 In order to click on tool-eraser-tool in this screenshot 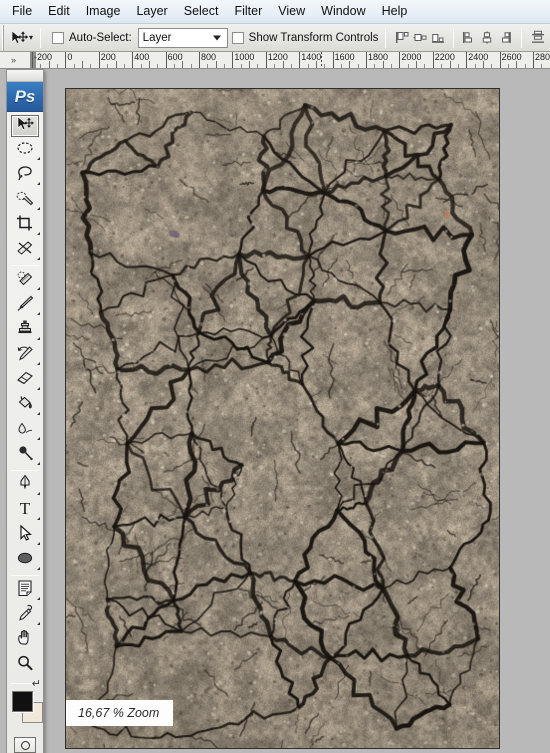, I will do `click(25, 380)`.